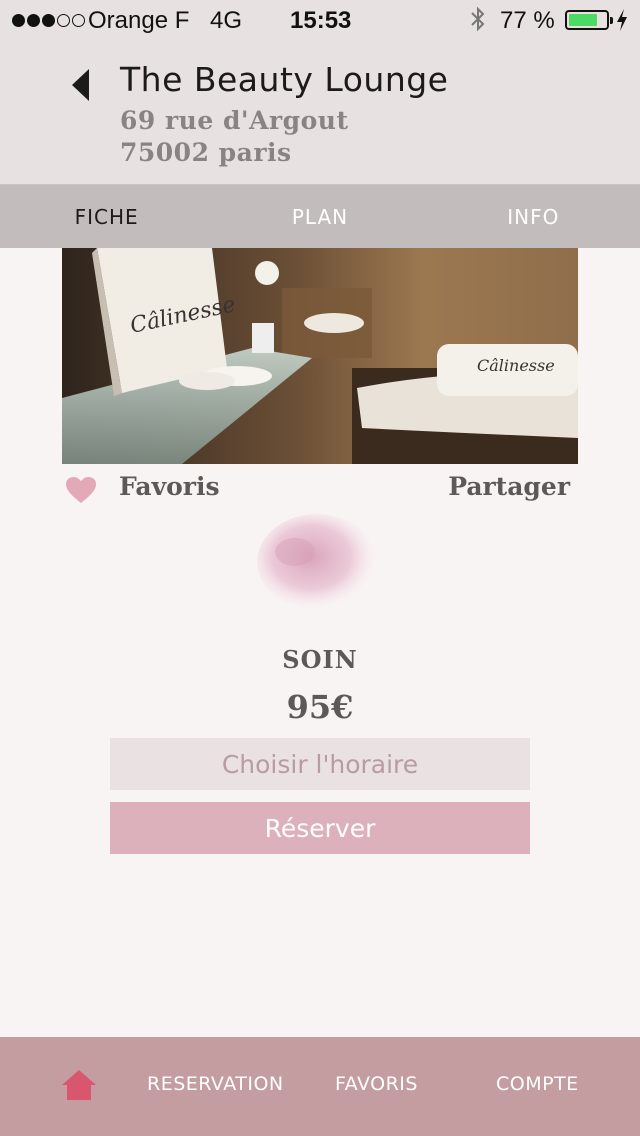  What do you see at coordinates (320, 659) in the screenshot?
I see `service-title: SOIN` at bounding box center [320, 659].